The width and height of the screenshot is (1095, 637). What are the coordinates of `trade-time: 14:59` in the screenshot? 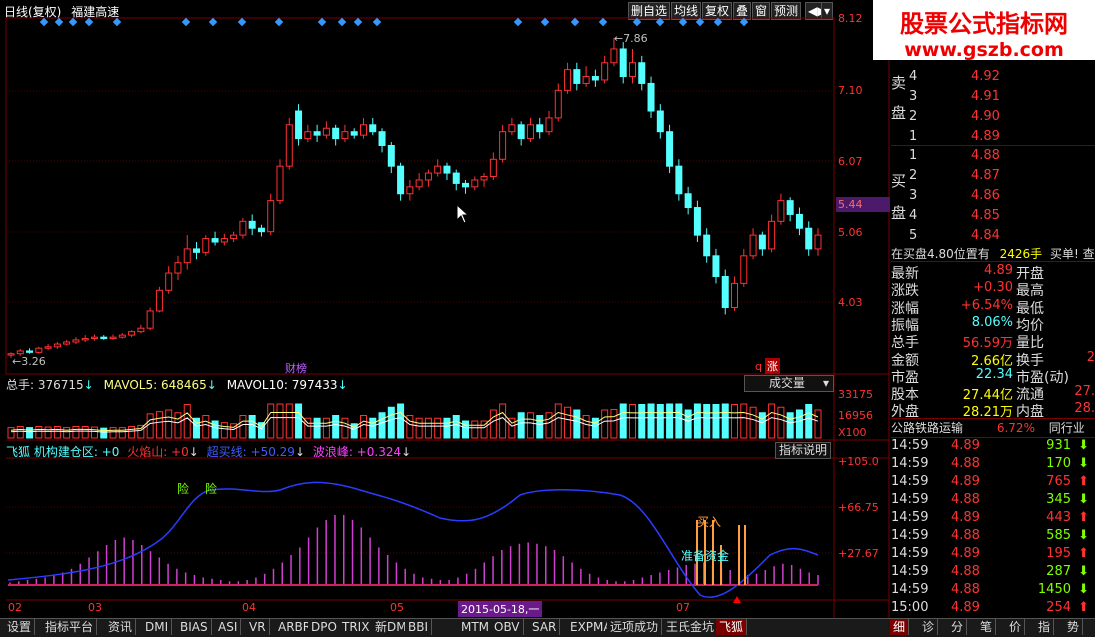 It's located at (910, 535).